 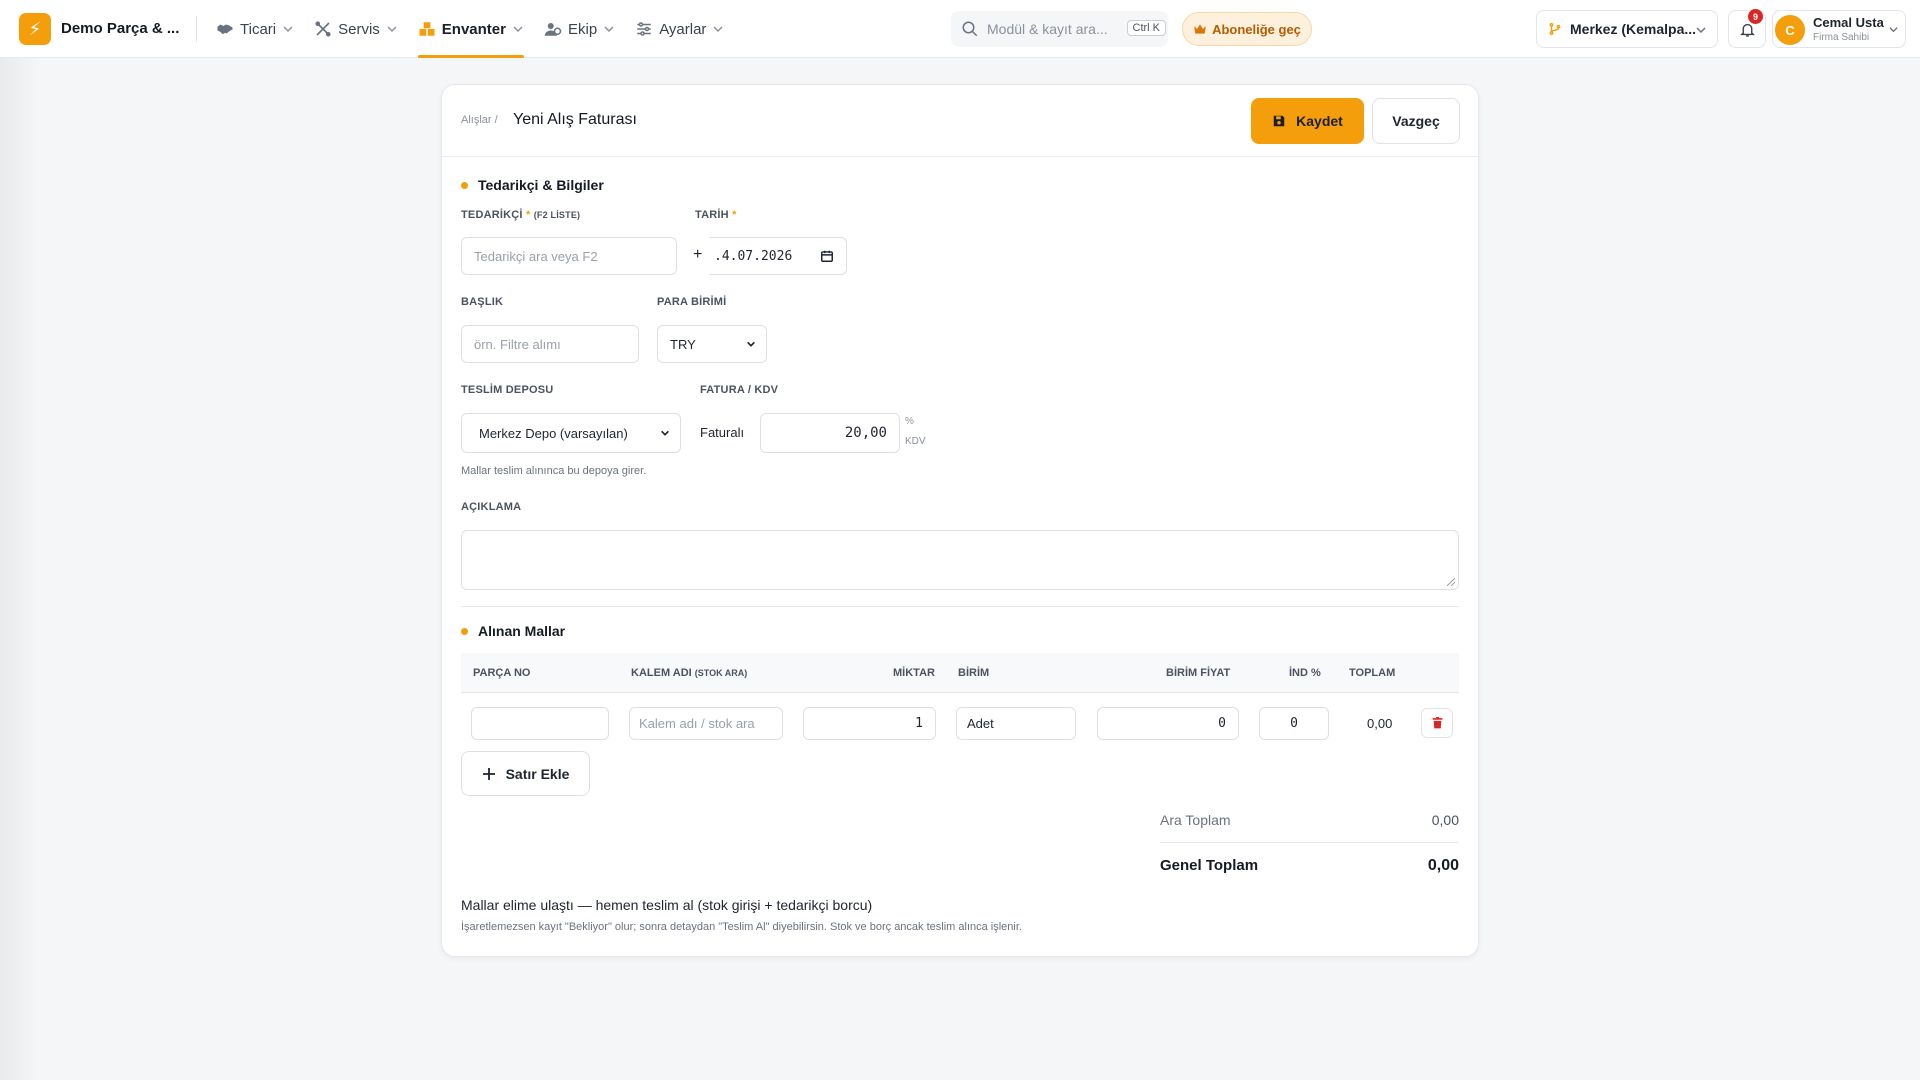 What do you see at coordinates (914, 673) in the screenshot?
I see `col-qty: MİKTAR` at bounding box center [914, 673].